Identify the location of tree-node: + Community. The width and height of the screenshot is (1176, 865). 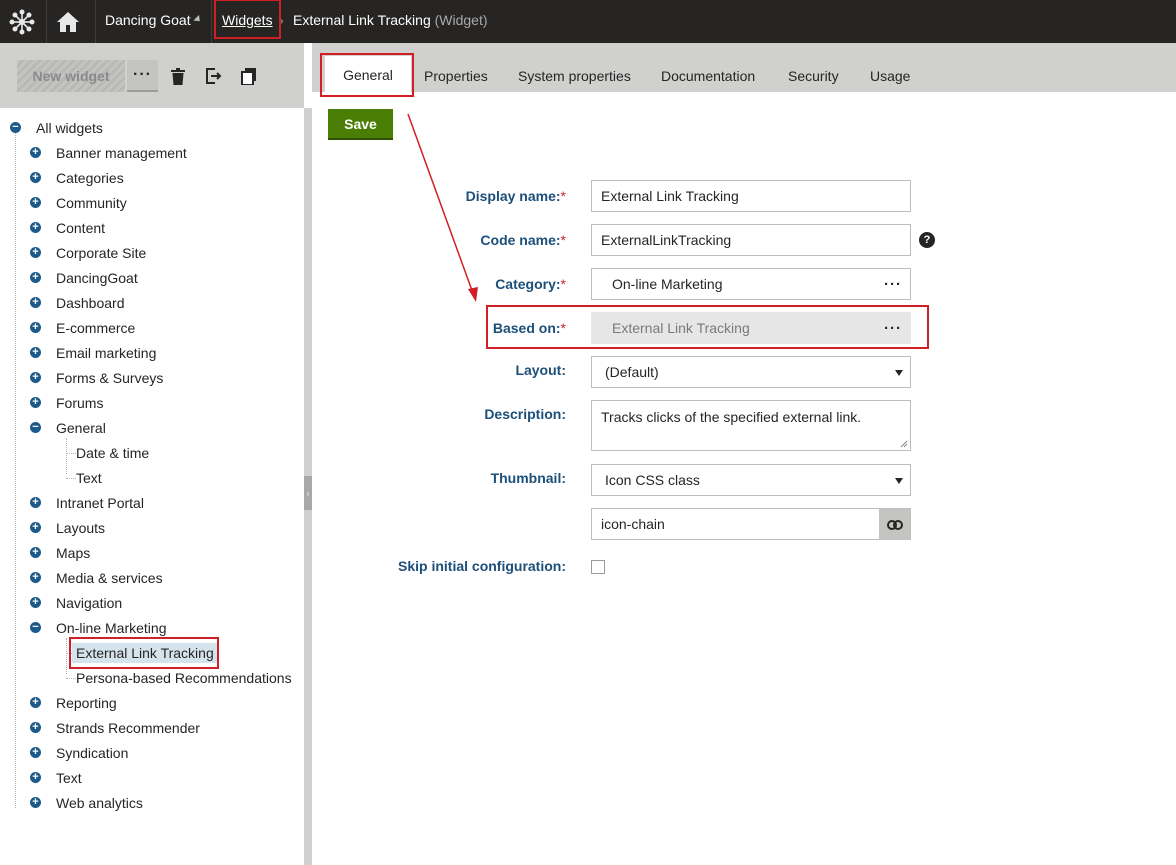
(78, 203).